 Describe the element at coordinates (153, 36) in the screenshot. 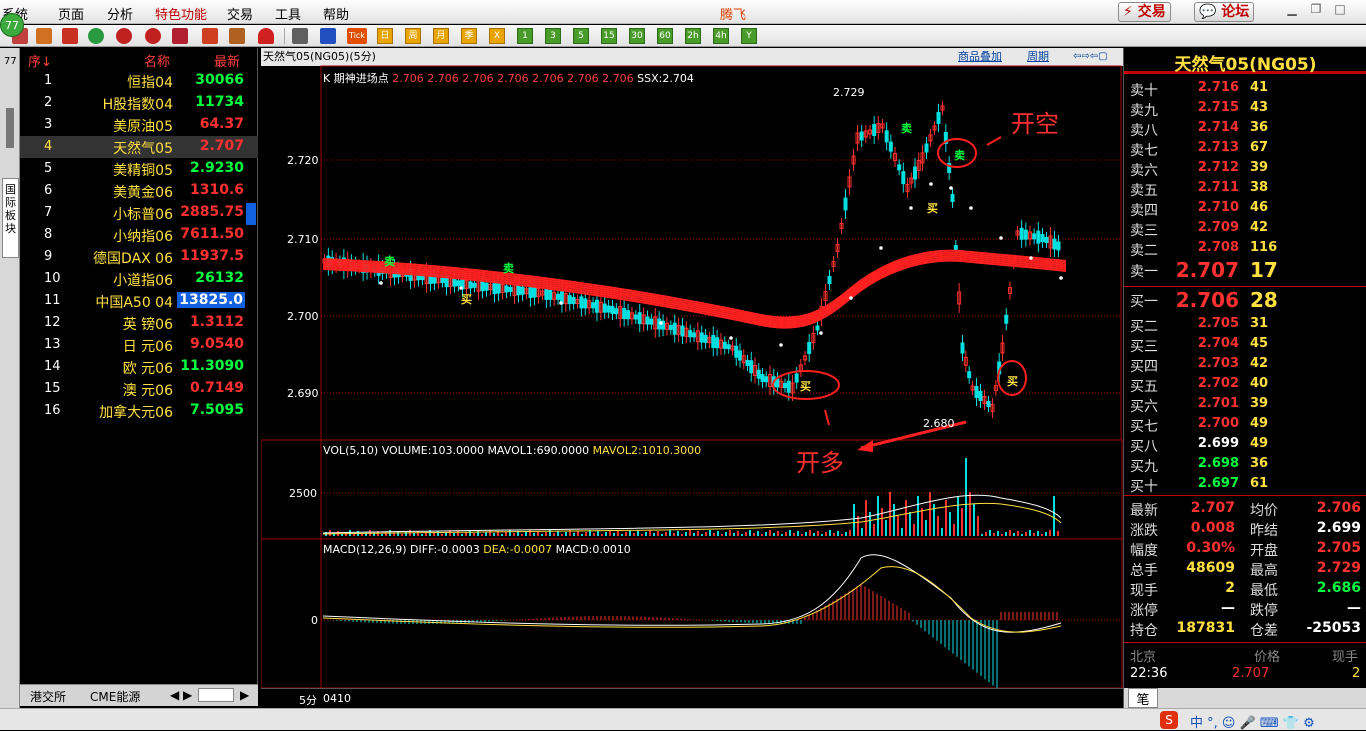

I see `zoom-out-icon` at that location.